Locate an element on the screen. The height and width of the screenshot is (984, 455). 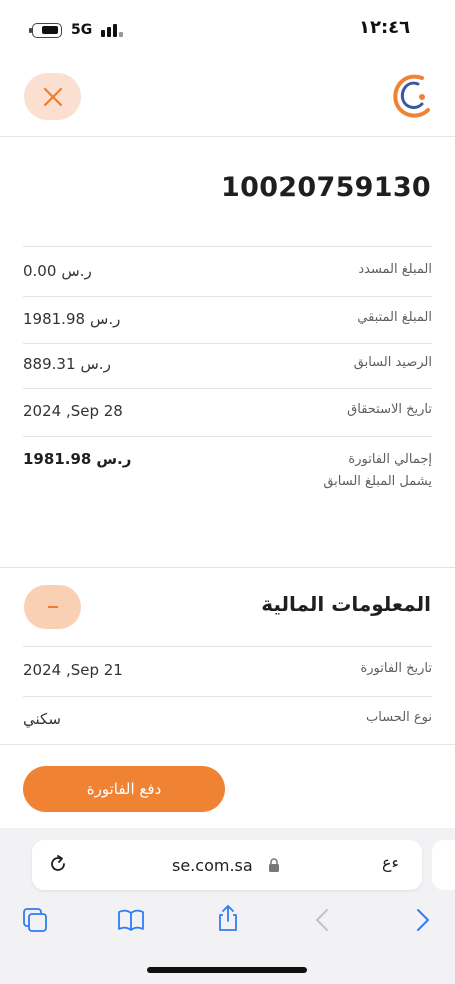
summary-row-due-date: تاريخ الاستحقاق 2024 ,Sep 28 is located at coordinates (227, 412).